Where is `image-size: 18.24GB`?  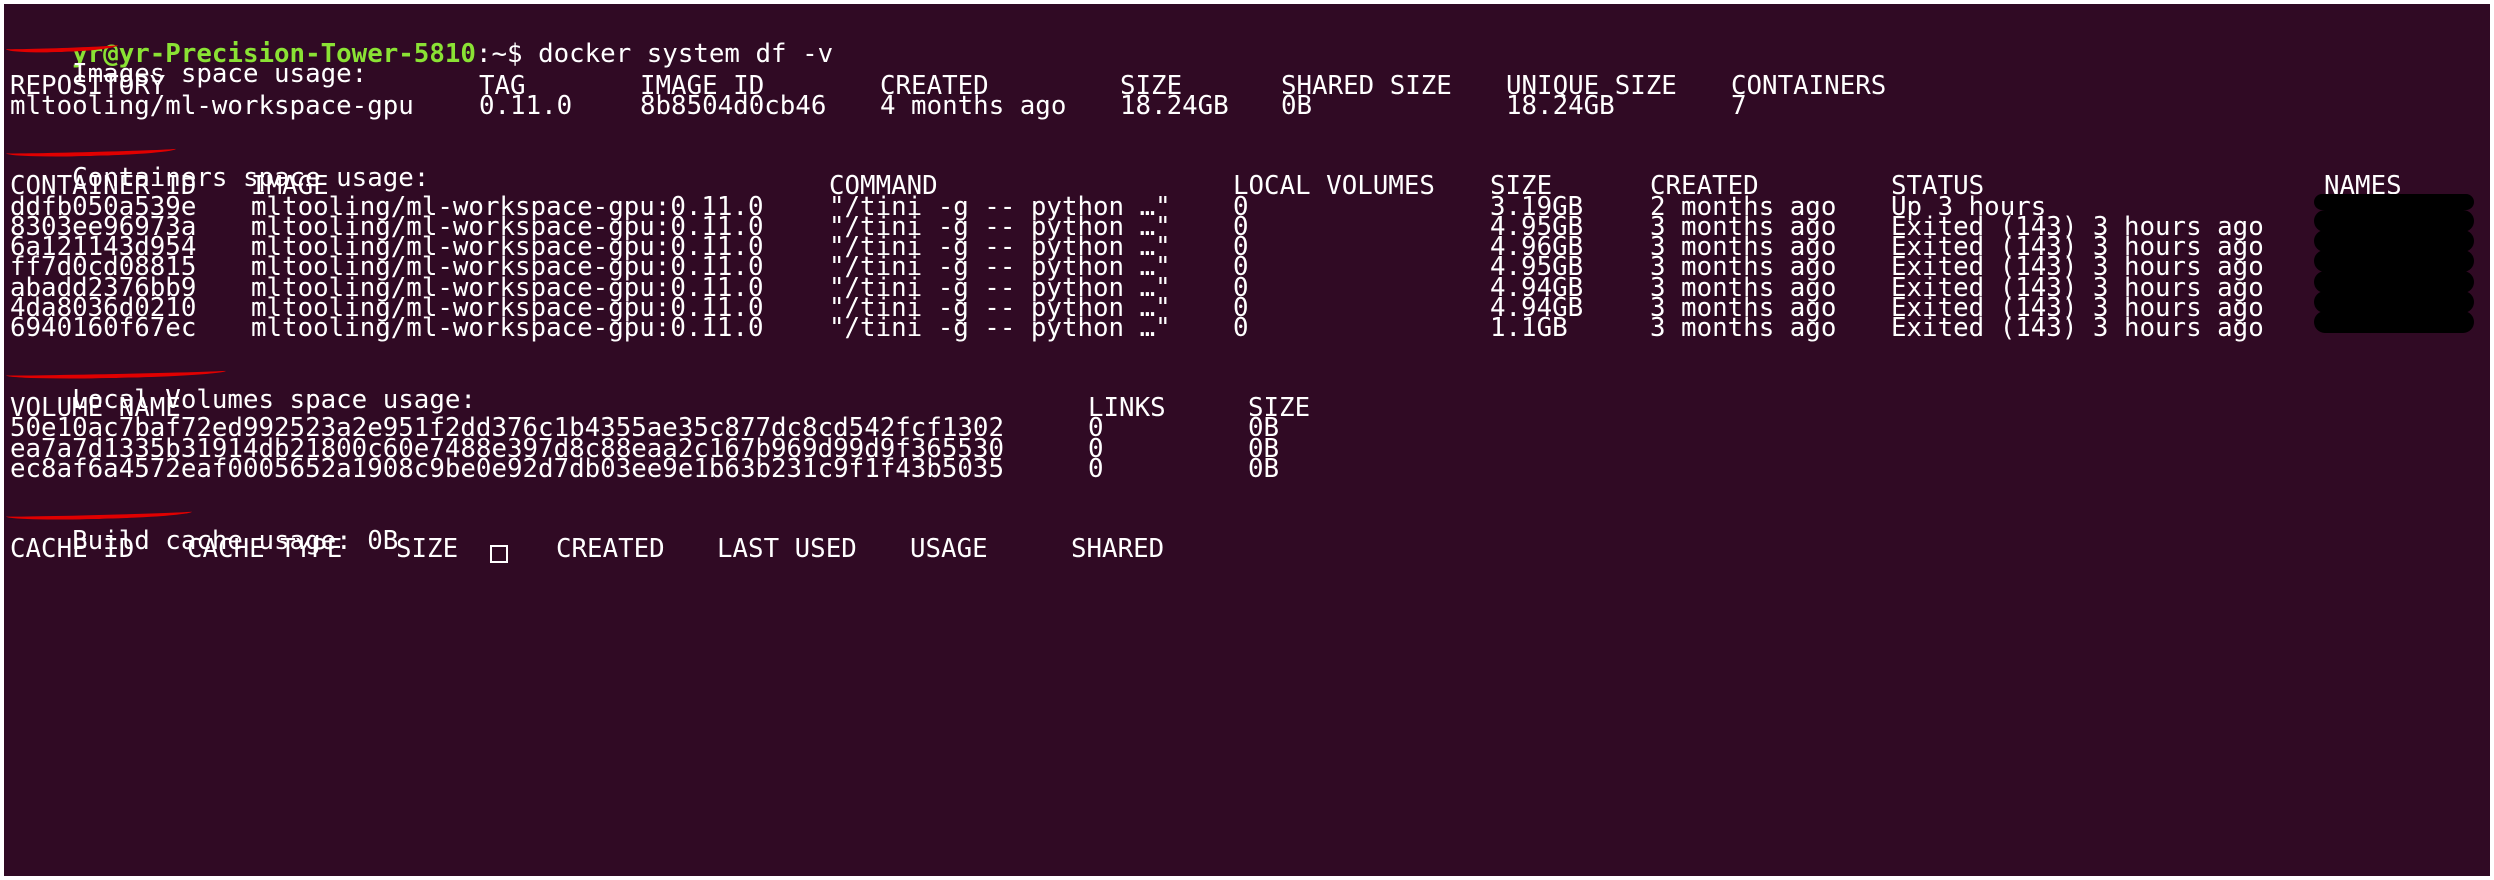 image-size: 18.24GB is located at coordinates (1174, 106).